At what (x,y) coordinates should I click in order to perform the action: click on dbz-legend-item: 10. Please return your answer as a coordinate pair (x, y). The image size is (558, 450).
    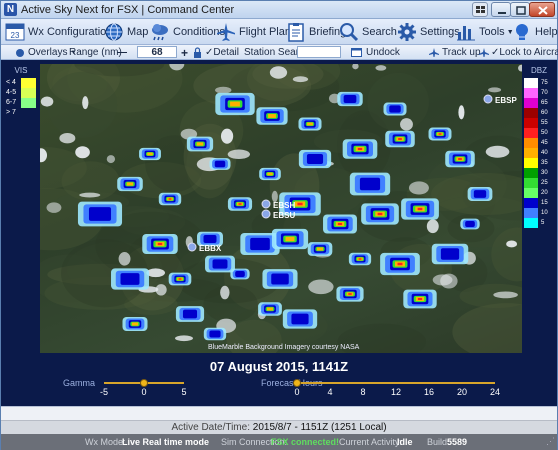
    Looking at the image, I should click on (539, 213).